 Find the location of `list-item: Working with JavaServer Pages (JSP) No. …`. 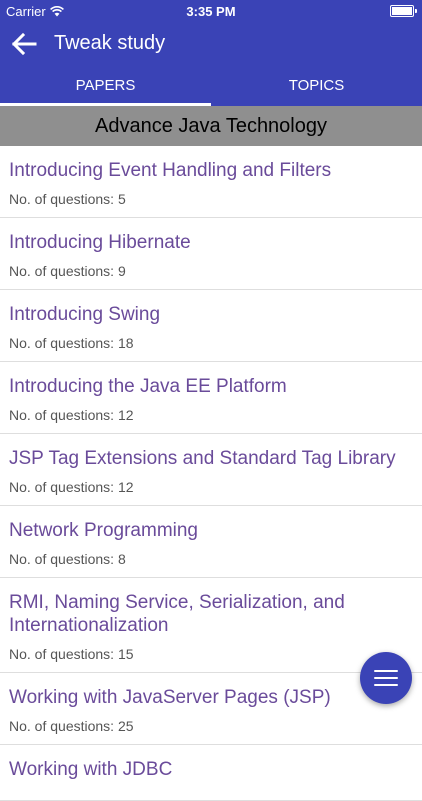

list-item: Working with JavaServer Pages (JSP) No. … is located at coordinates (211, 709).